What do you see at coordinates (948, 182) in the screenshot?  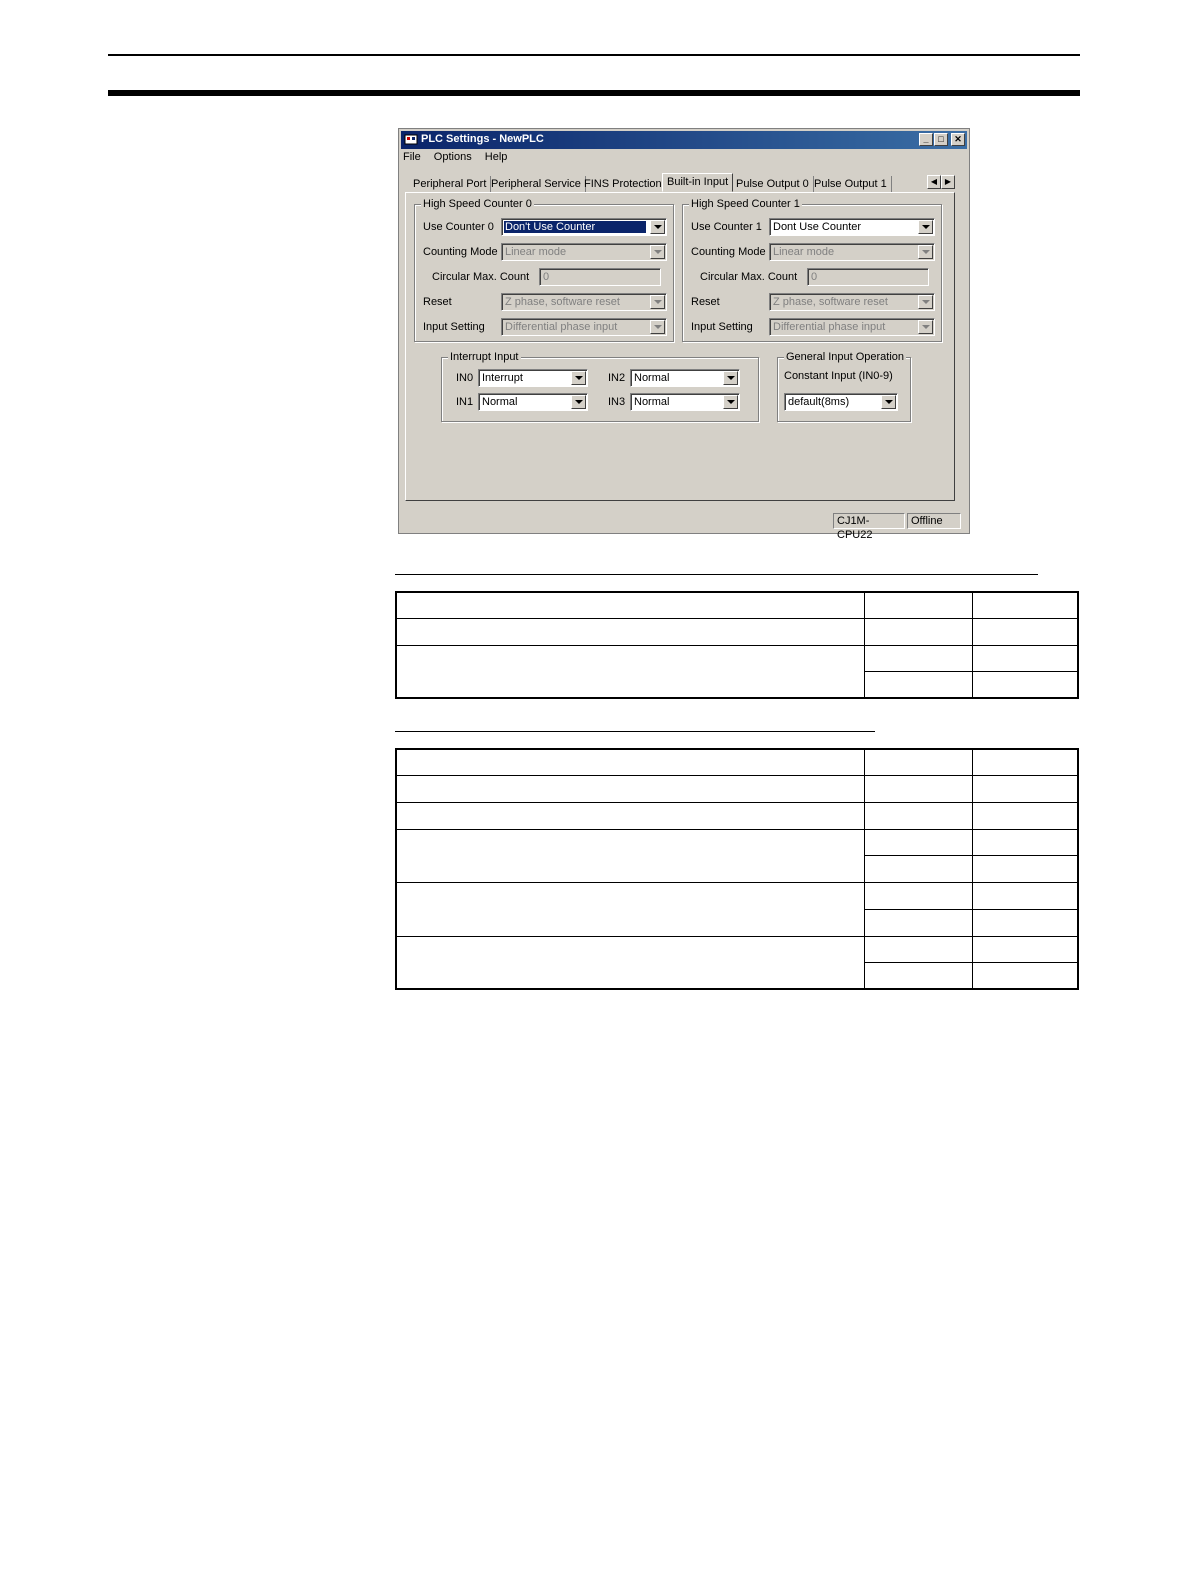 I see `tab-scroll-right-icon: ▶` at bounding box center [948, 182].